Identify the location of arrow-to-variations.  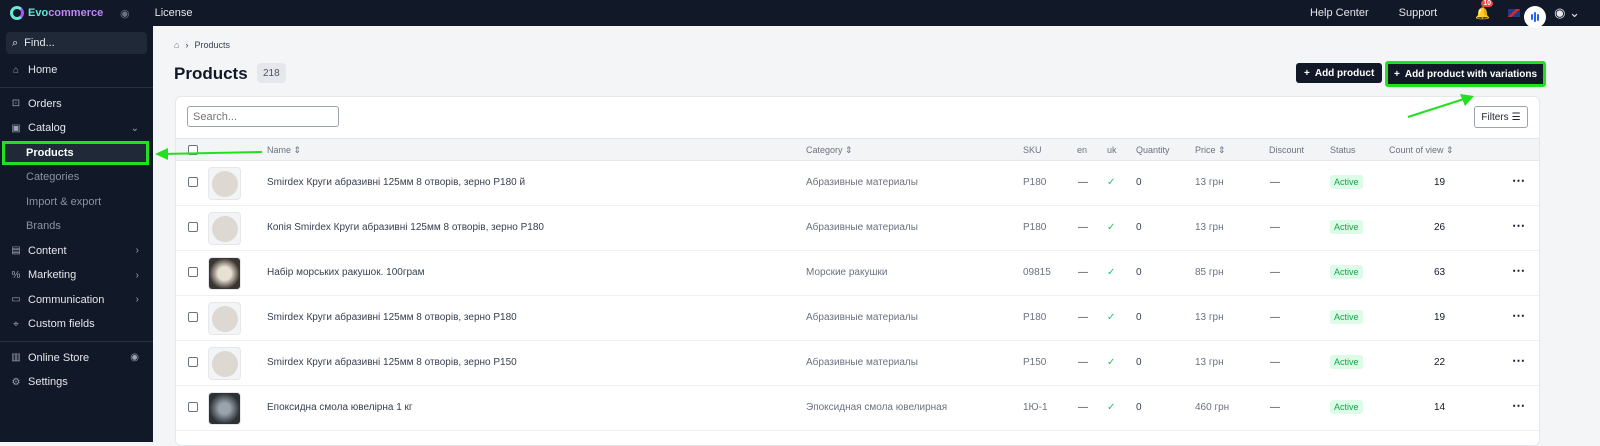
(1437, 107).